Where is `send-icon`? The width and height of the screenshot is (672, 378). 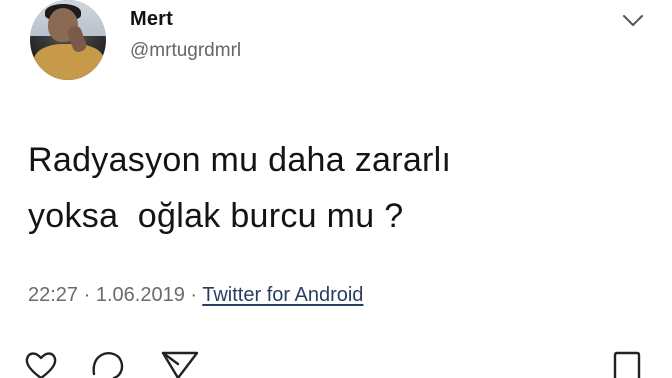 send-icon is located at coordinates (180, 364).